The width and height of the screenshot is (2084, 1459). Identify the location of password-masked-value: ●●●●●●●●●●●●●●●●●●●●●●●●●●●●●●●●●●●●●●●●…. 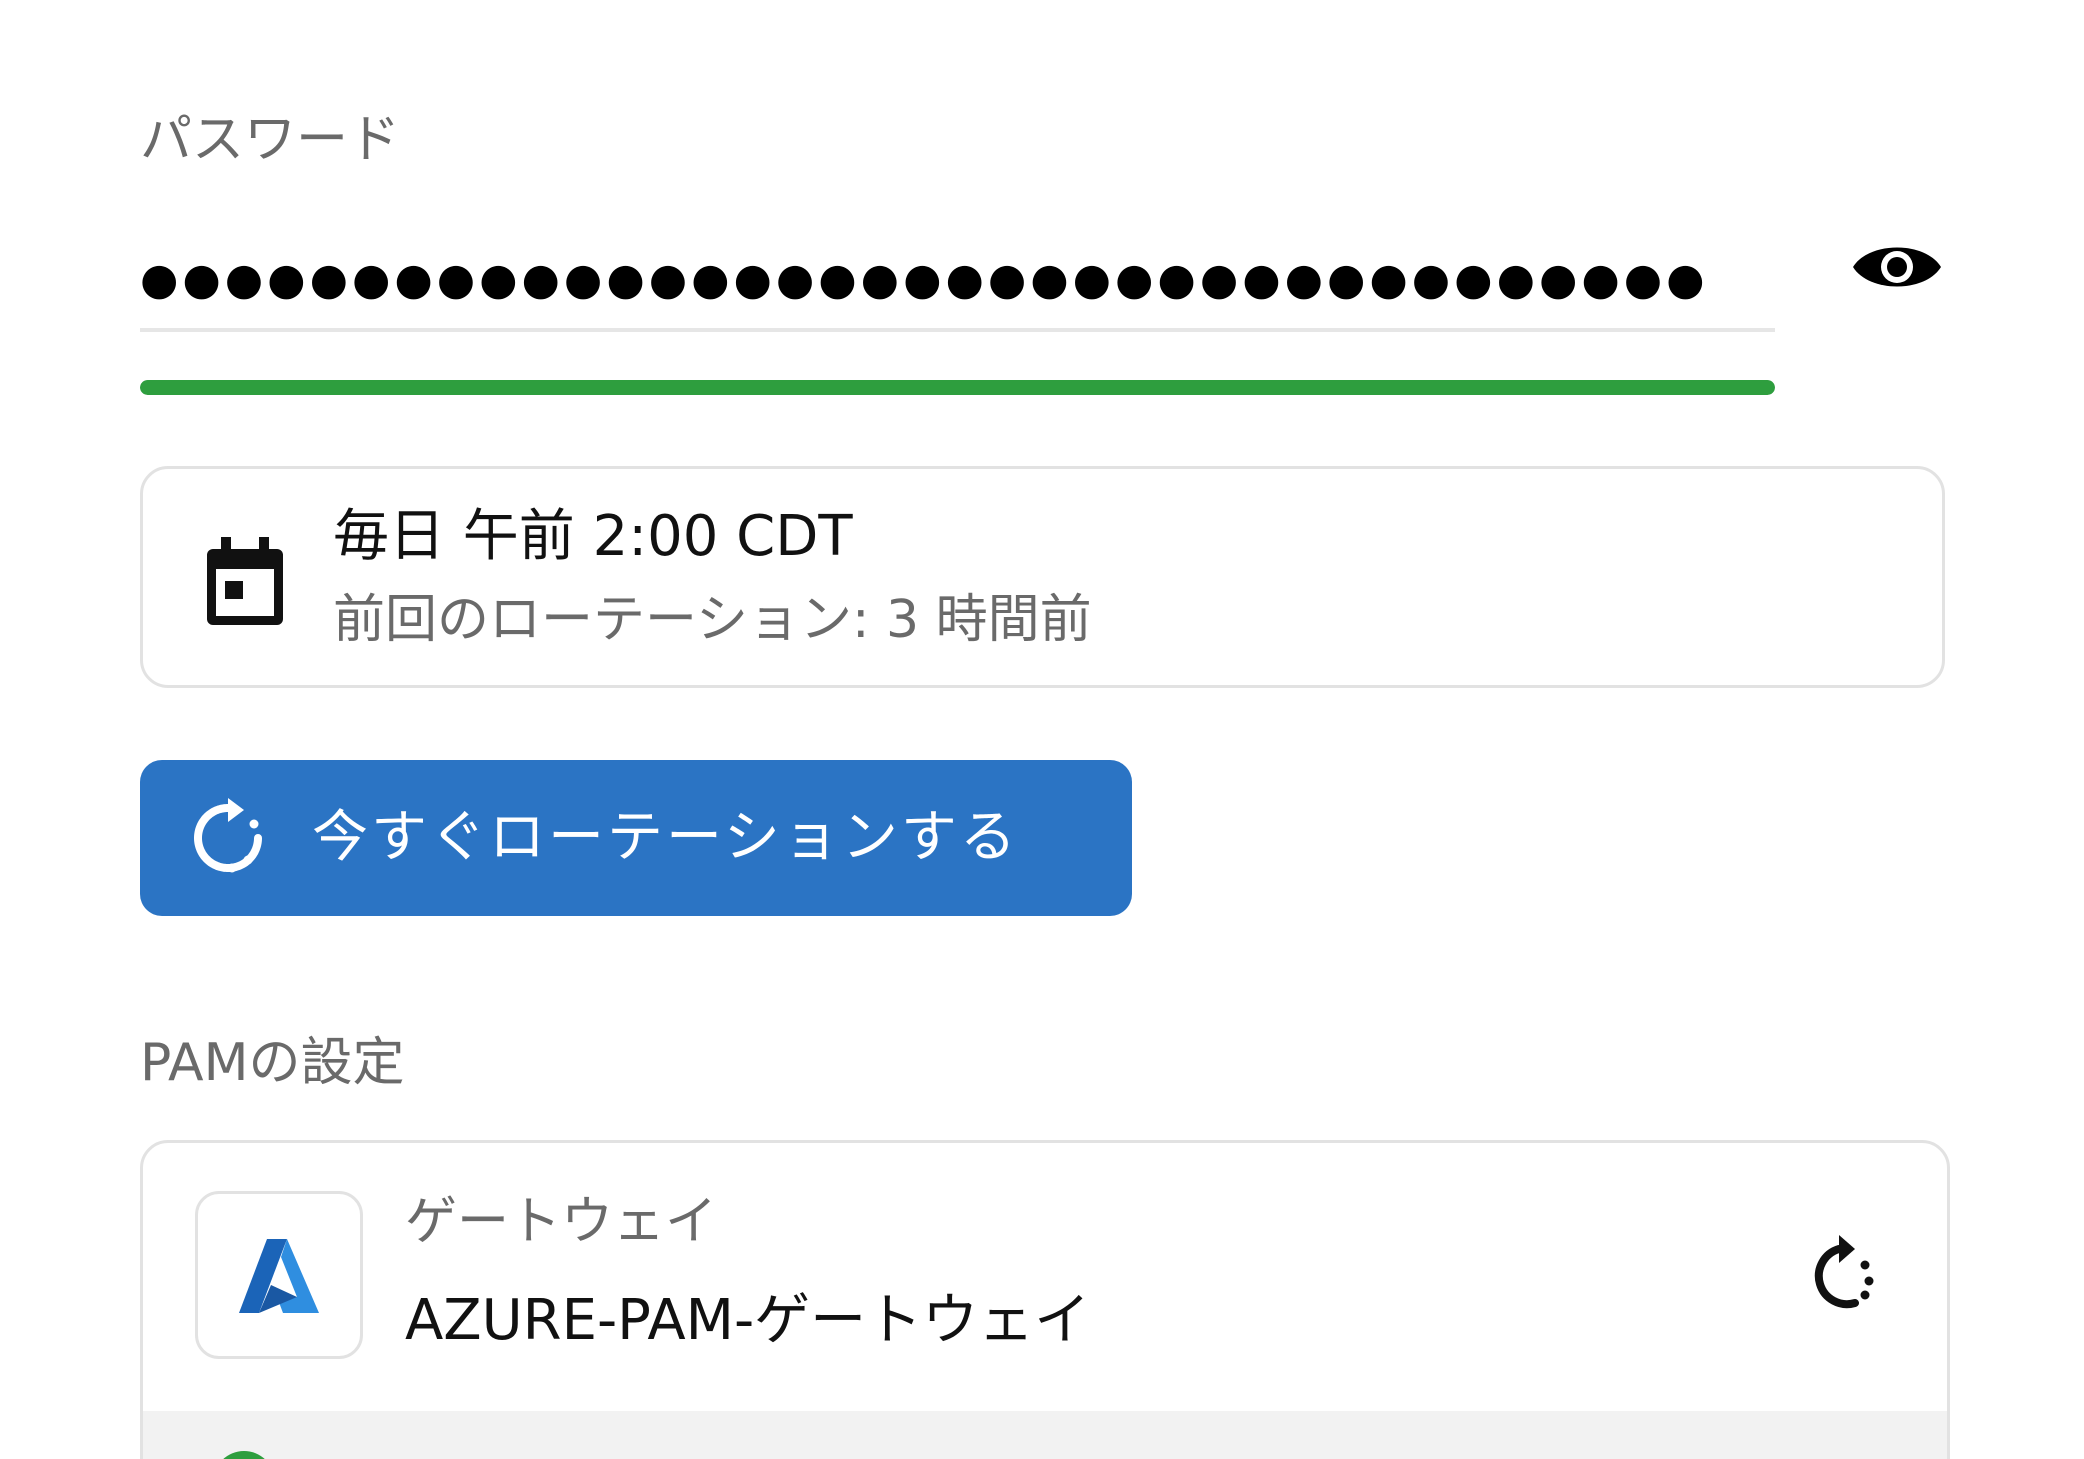
(925, 279).